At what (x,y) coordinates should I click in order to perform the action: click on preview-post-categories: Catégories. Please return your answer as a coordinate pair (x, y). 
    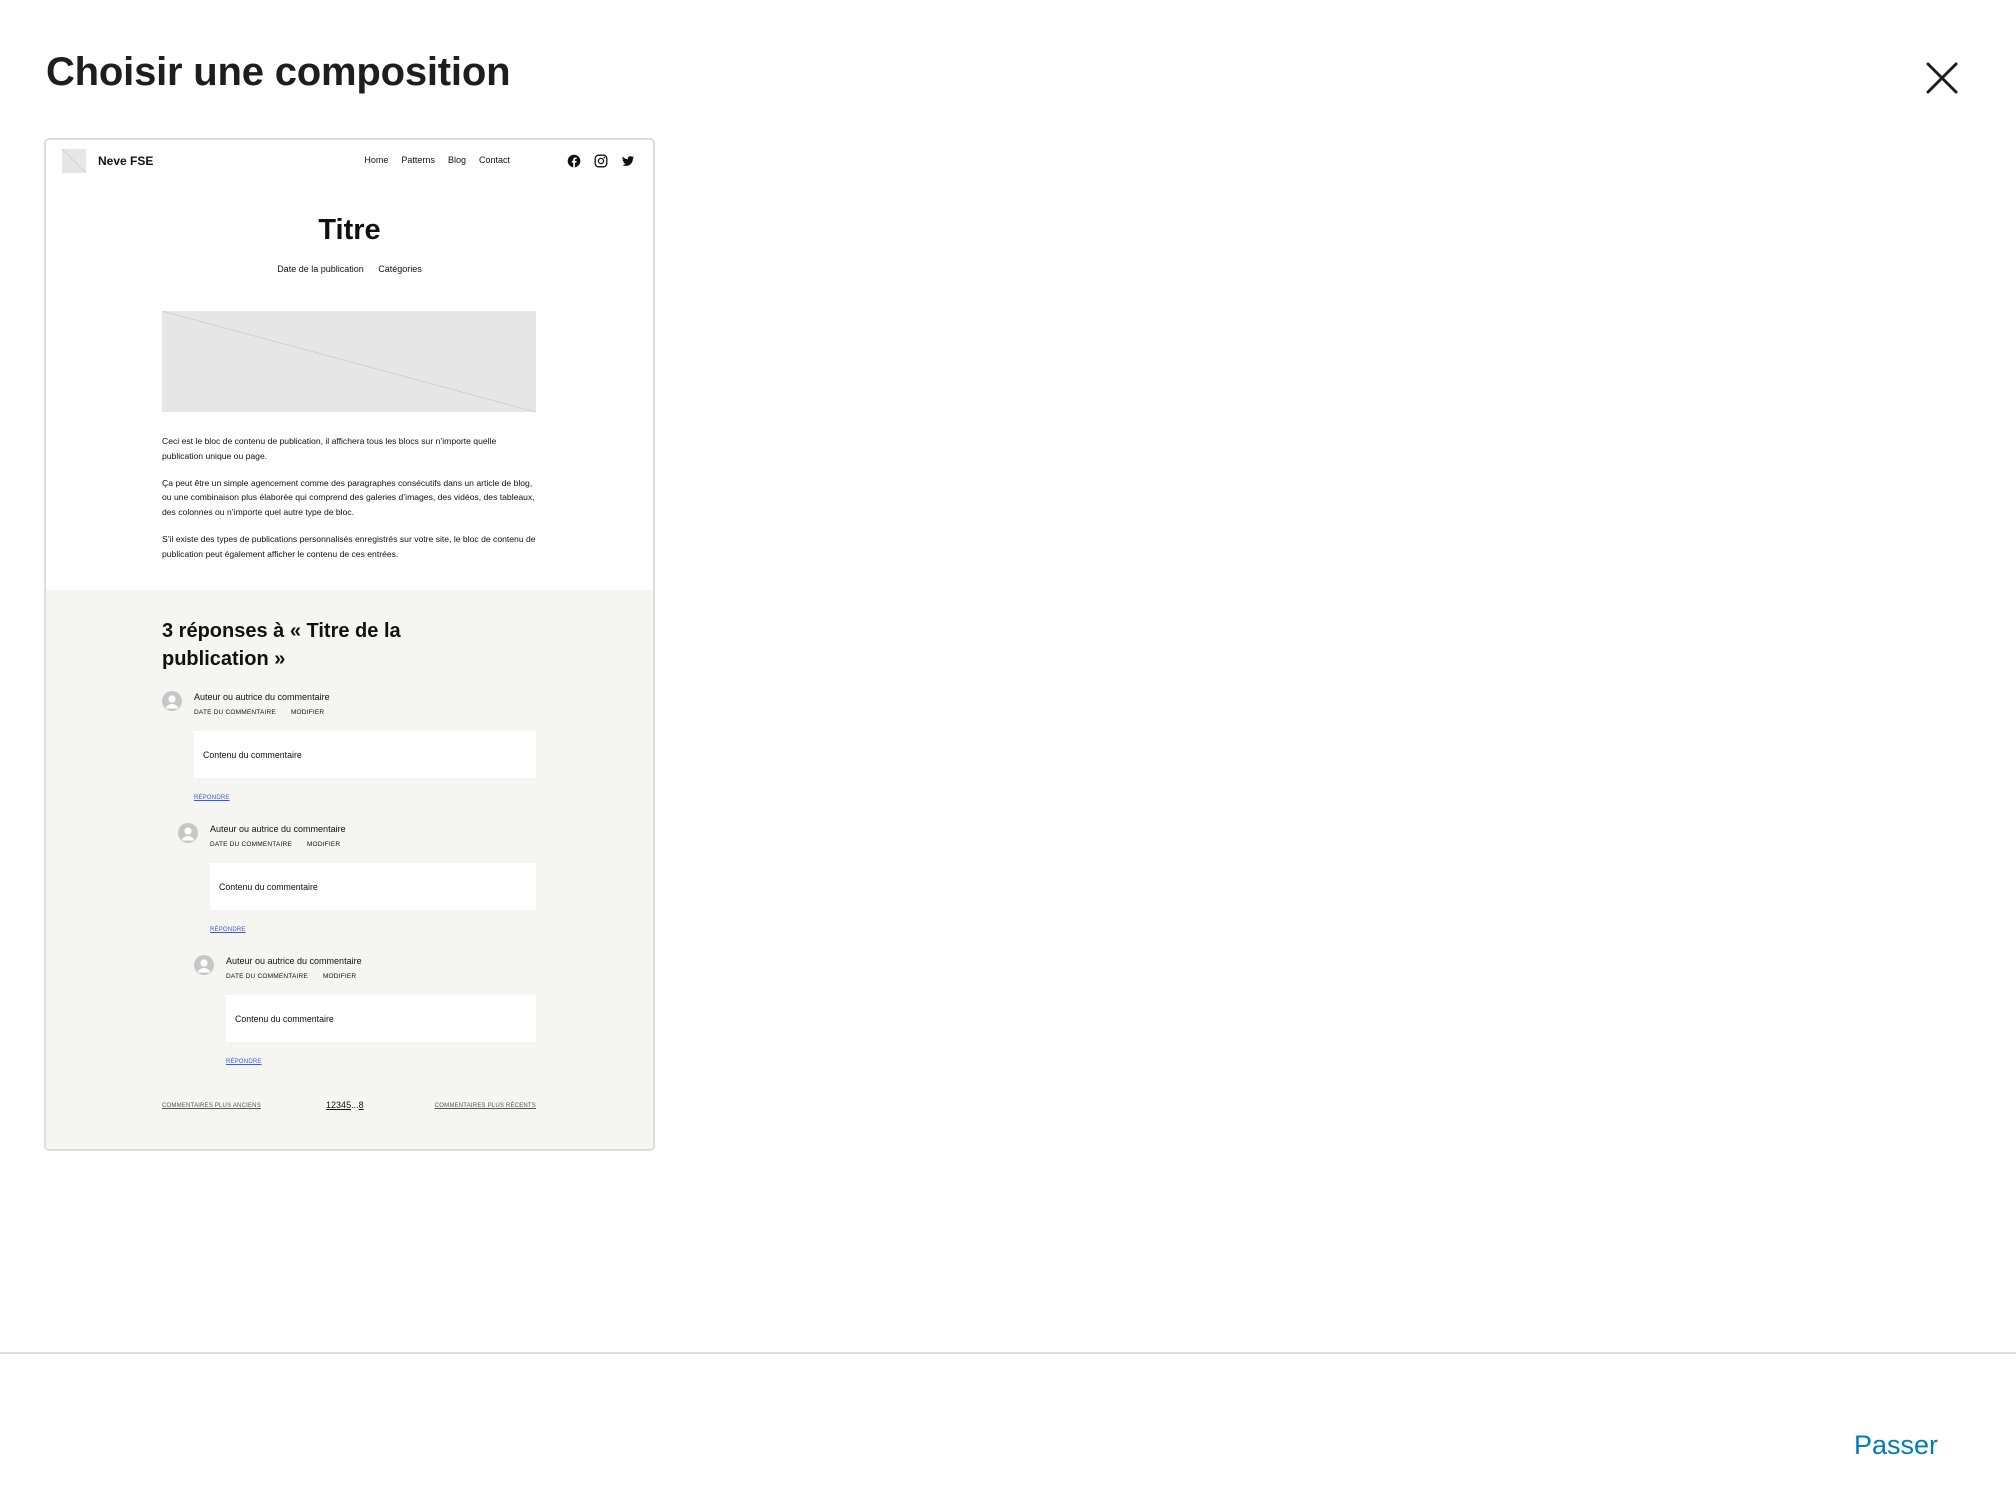
    Looking at the image, I should click on (400, 269).